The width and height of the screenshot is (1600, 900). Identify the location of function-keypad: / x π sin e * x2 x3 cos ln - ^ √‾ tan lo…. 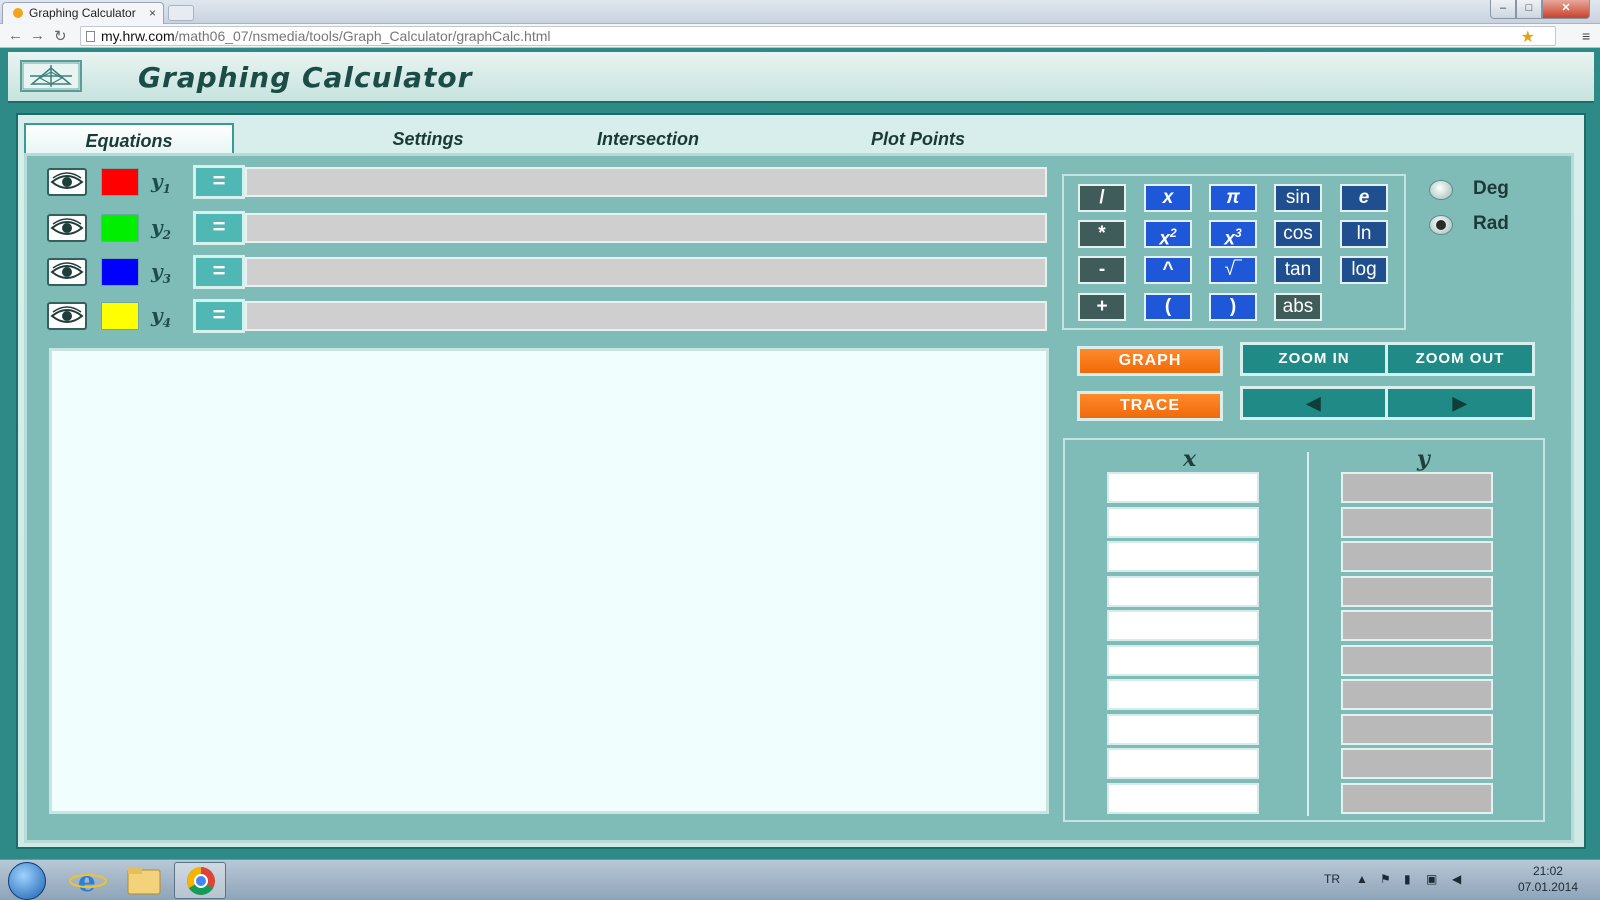
(1234, 252).